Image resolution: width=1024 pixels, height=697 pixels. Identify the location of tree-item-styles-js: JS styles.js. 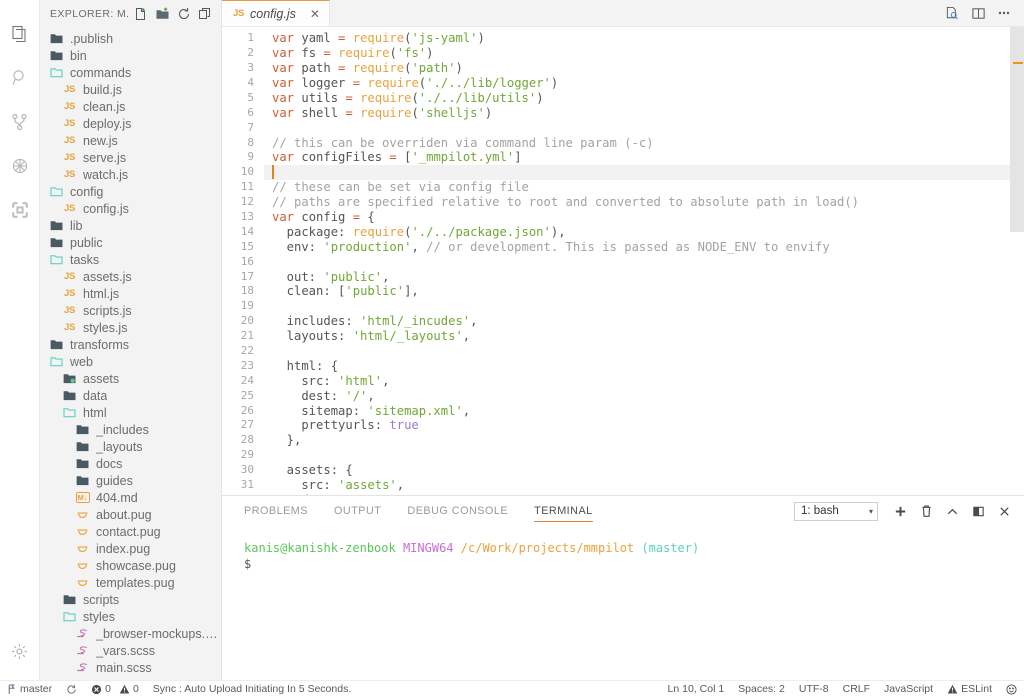
(130, 327).